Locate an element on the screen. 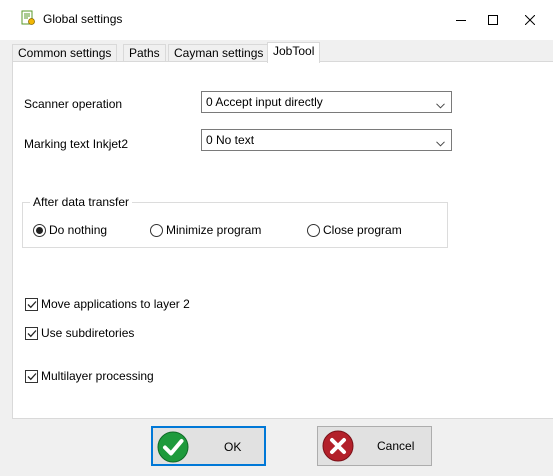 The height and width of the screenshot is (476, 553). checkbox-multilayer-processing: Multilayer processing is located at coordinates (89, 376).